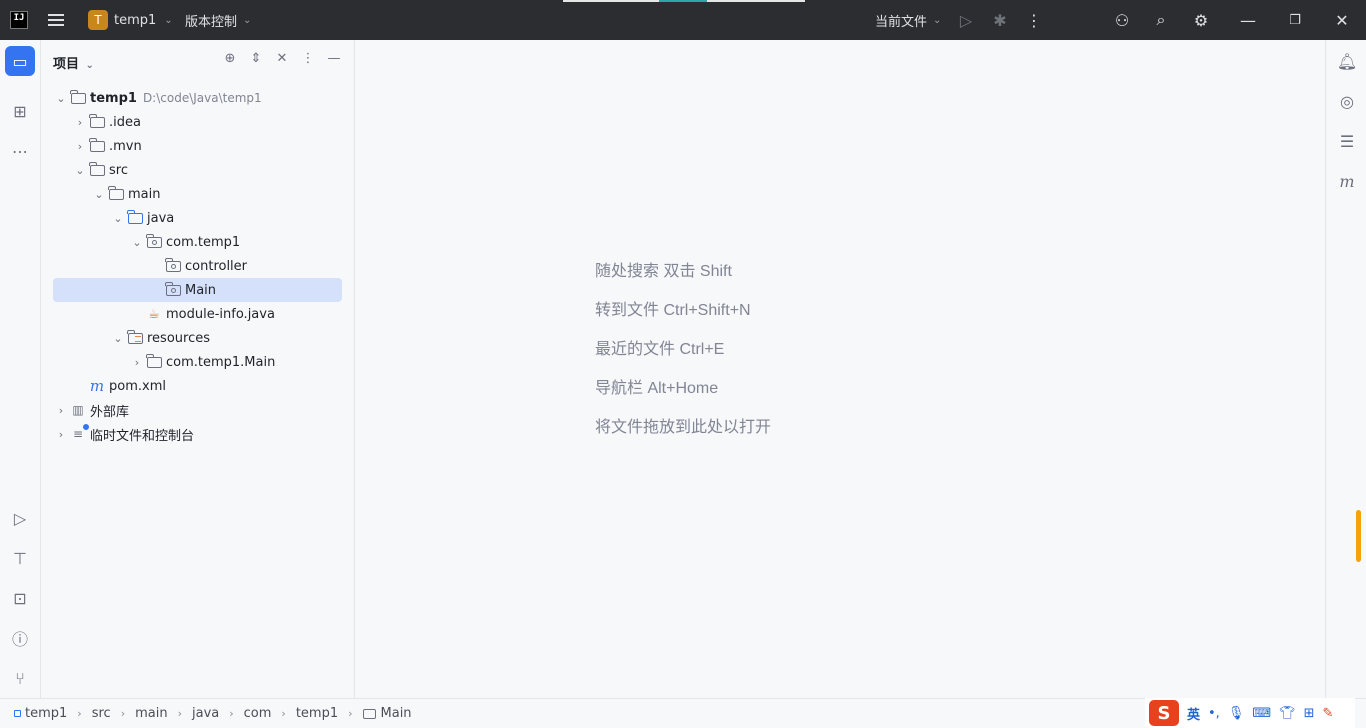 Image resolution: width=1366 pixels, height=728 pixels. Describe the element at coordinates (1295, 20) in the screenshot. I see `restore-icon: ❐` at that location.